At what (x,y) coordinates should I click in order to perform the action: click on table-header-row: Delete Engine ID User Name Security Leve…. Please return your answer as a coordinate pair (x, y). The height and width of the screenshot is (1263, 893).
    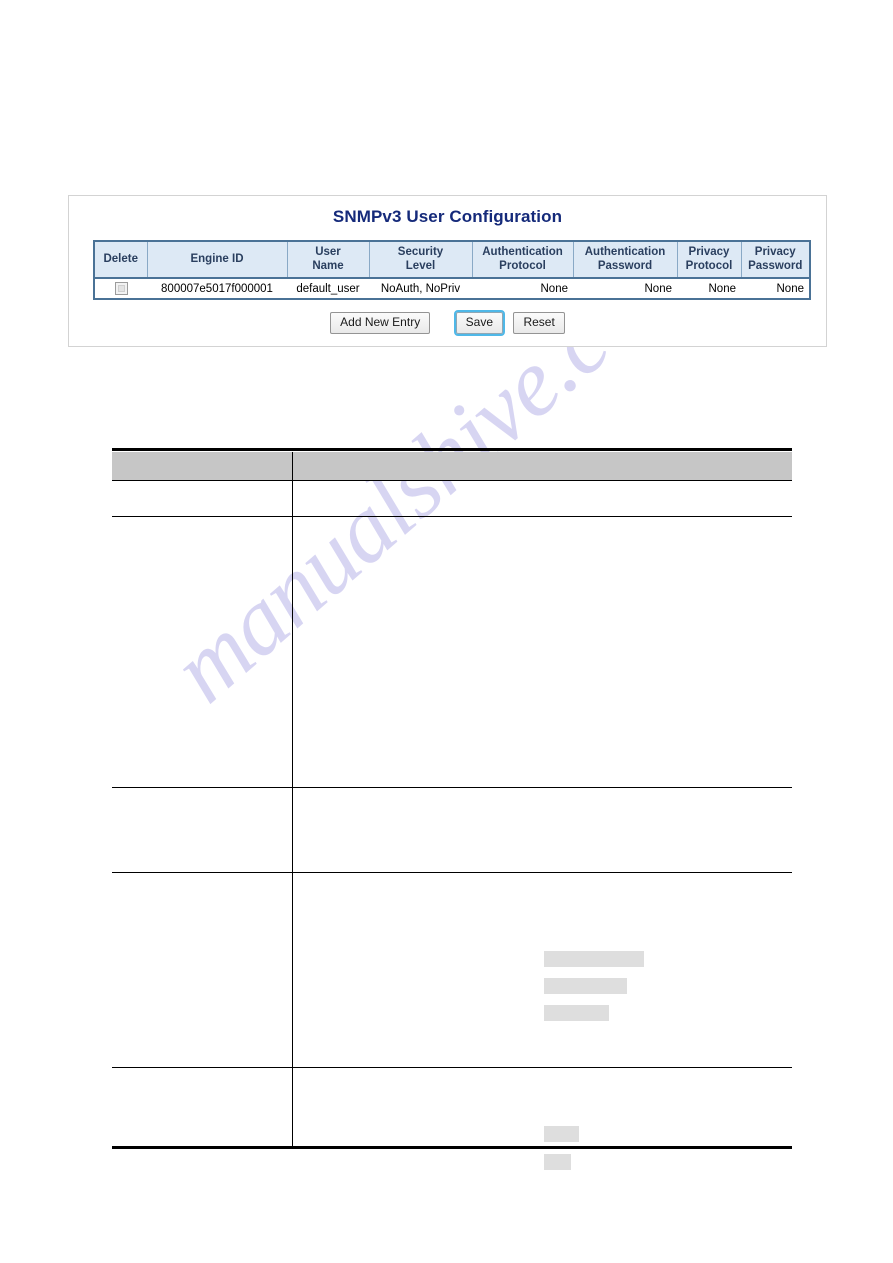
    Looking at the image, I should click on (452, 260).